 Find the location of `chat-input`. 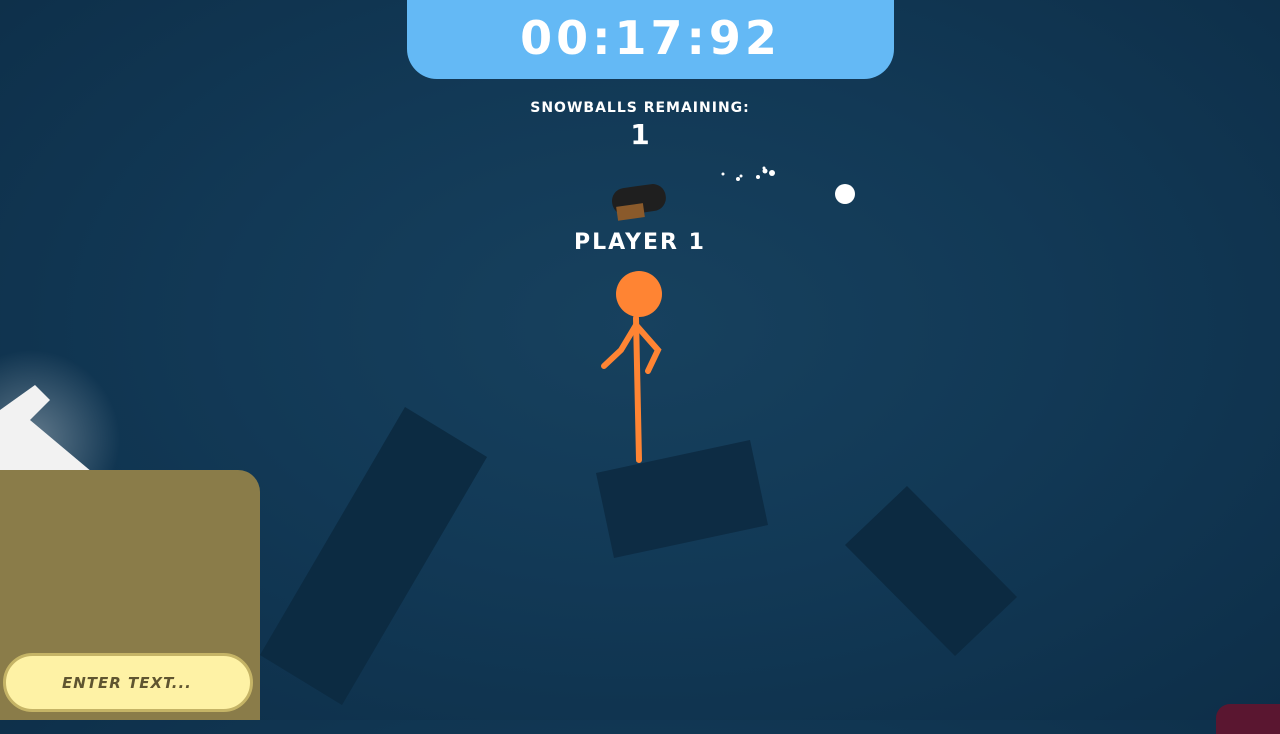

chat-input is located at coordinates (128, 682).